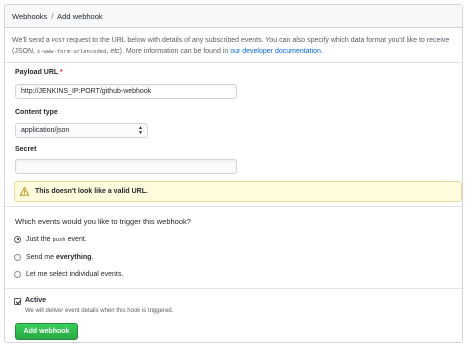  Describe the element at coordinates (140, 130) in the screenshot. I see `select-caret-icon: ▲ ▼` at that location.